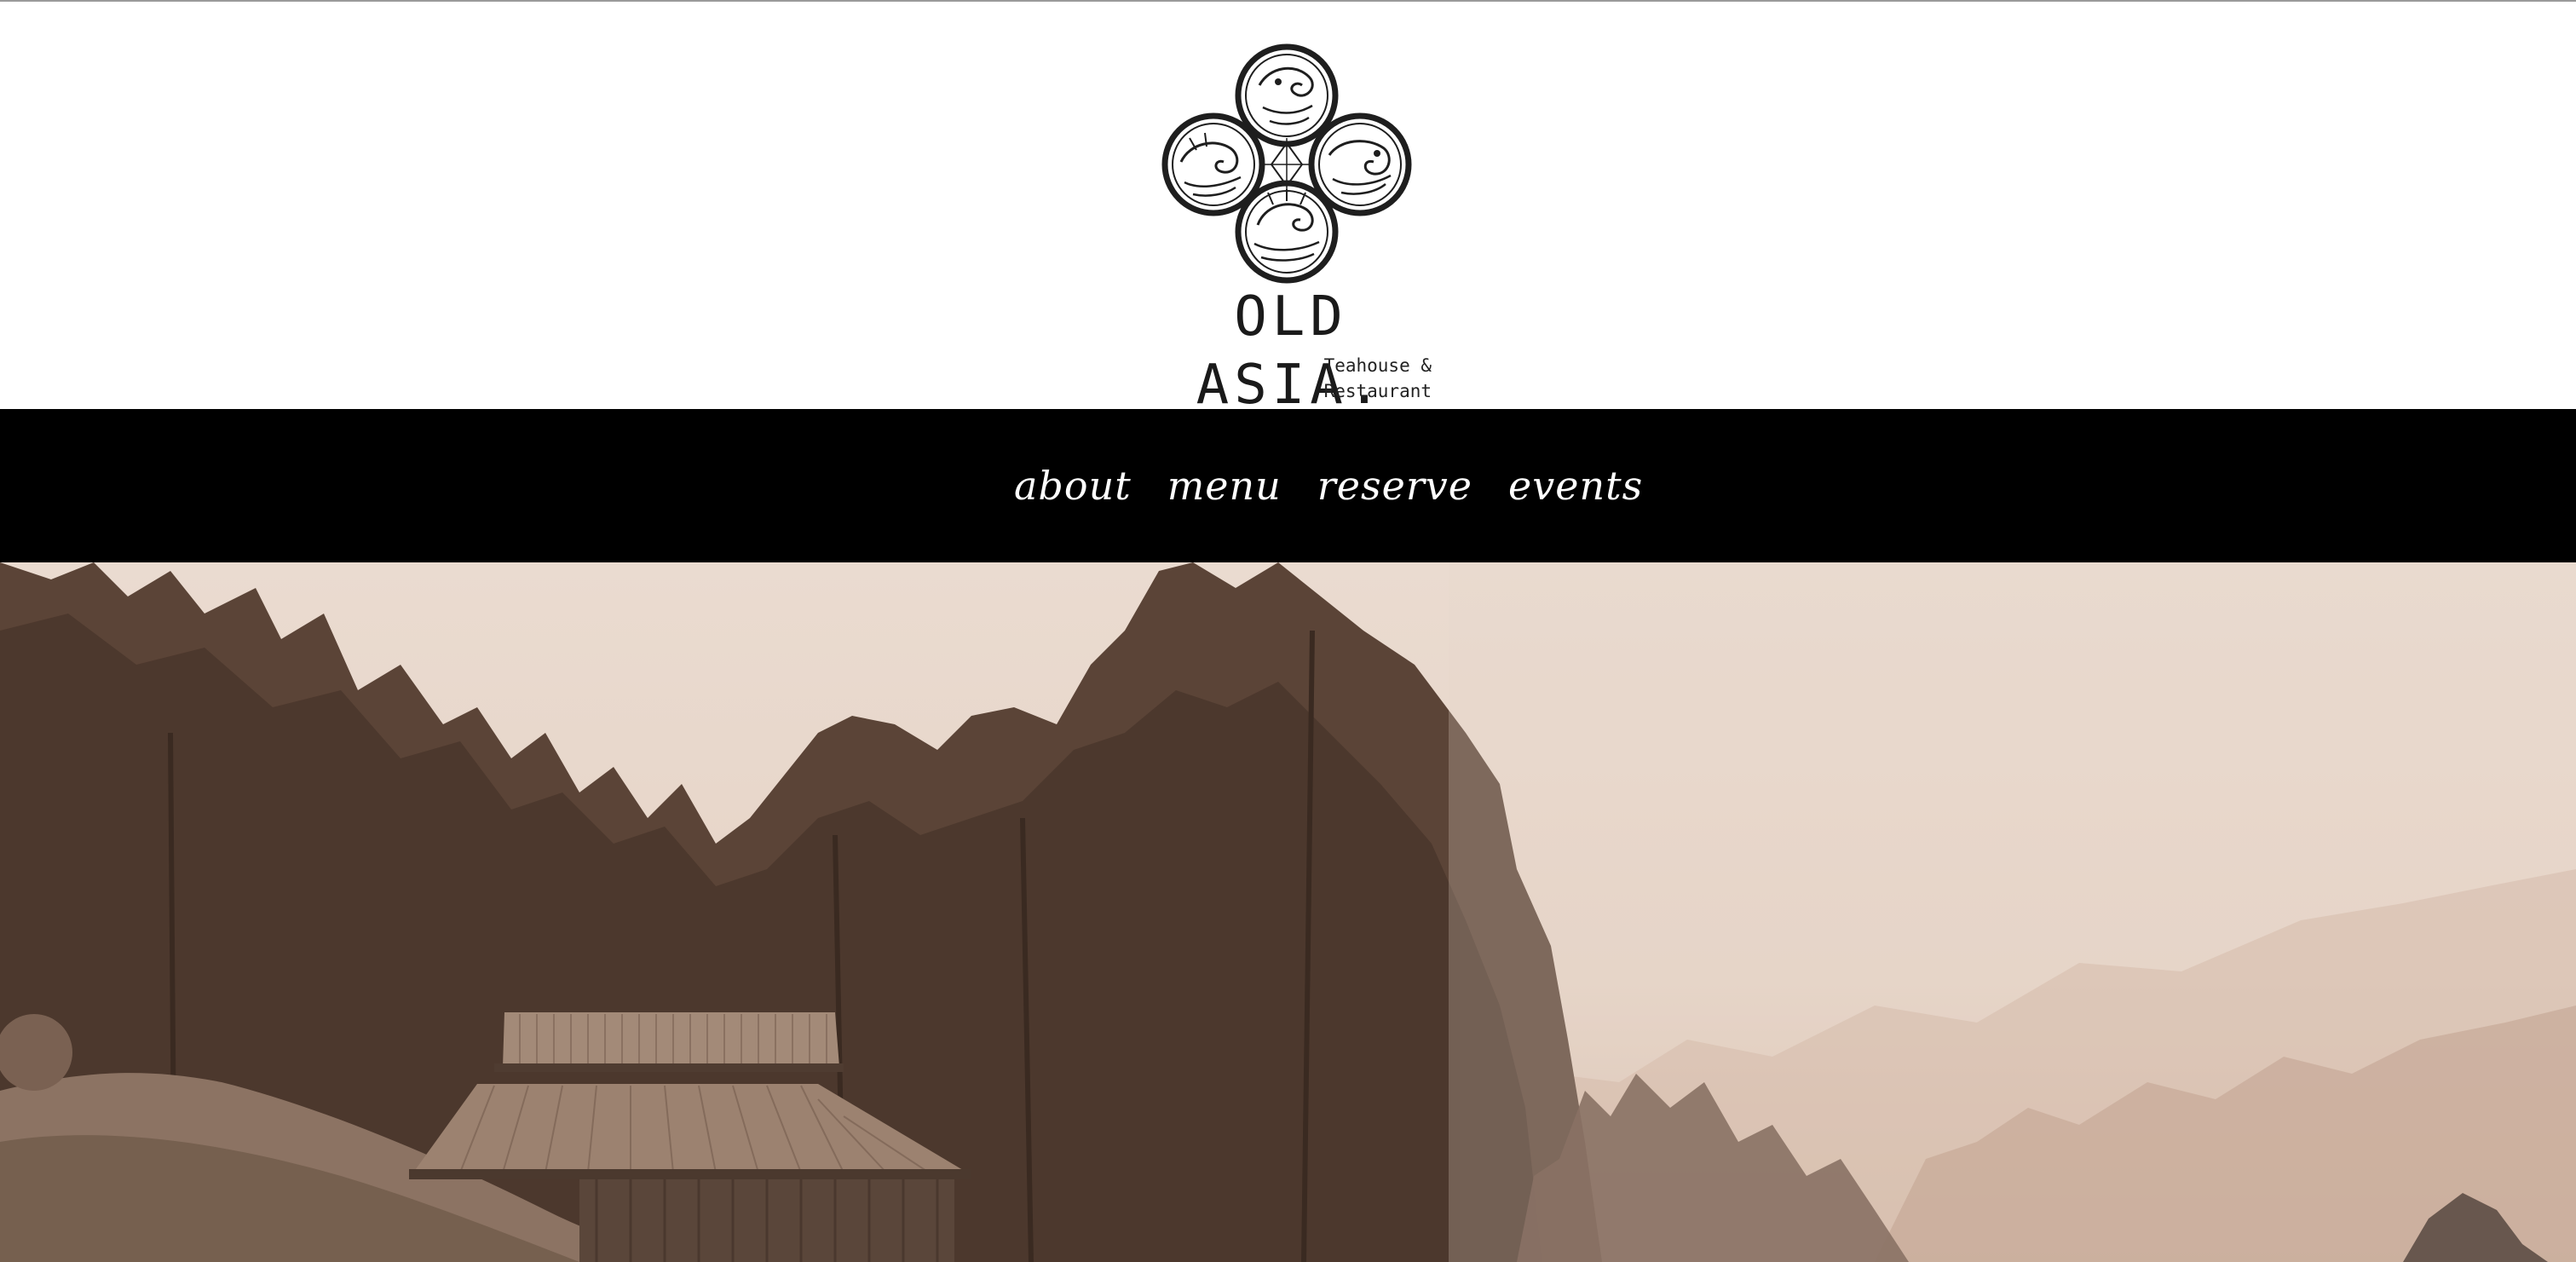  I want to click on nav-item-events: events, so click(1575, 486).